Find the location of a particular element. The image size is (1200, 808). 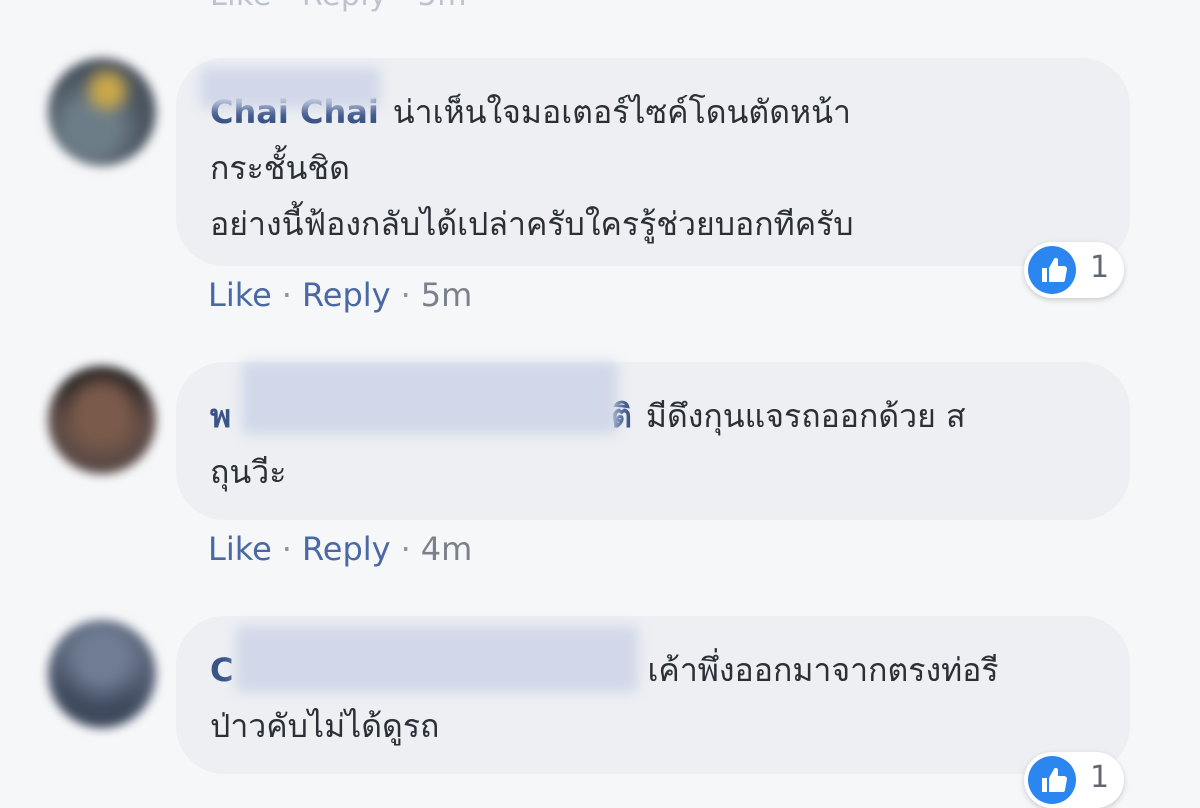

author-name-start: พ is located at coordinates (221, 416).